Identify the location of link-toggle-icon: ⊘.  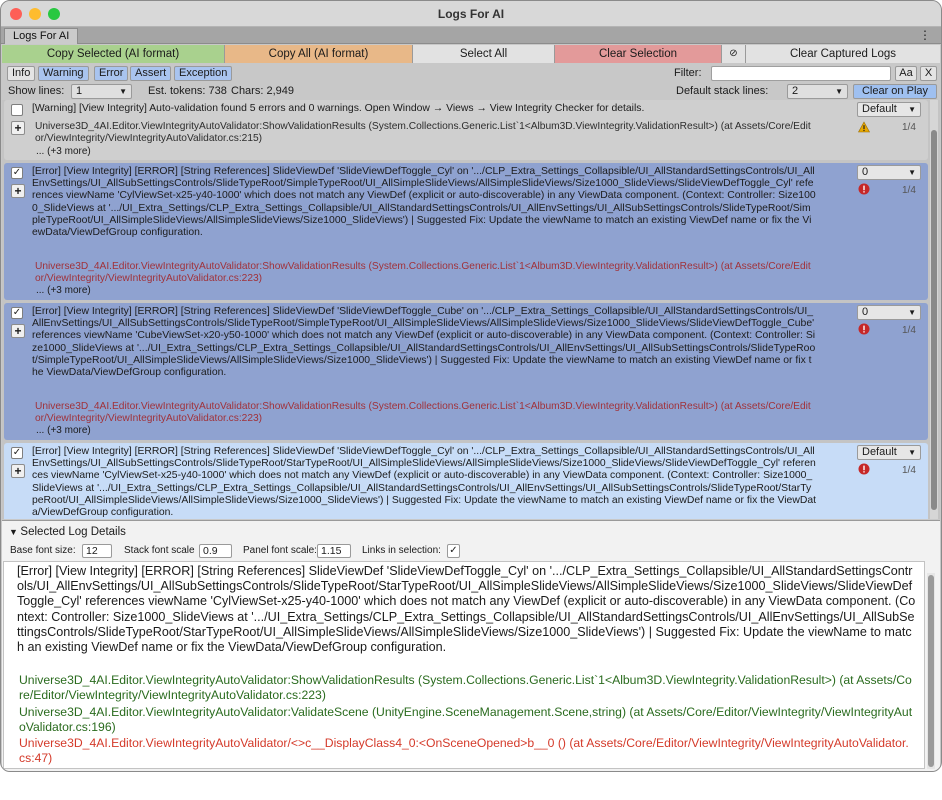
(734, 54).